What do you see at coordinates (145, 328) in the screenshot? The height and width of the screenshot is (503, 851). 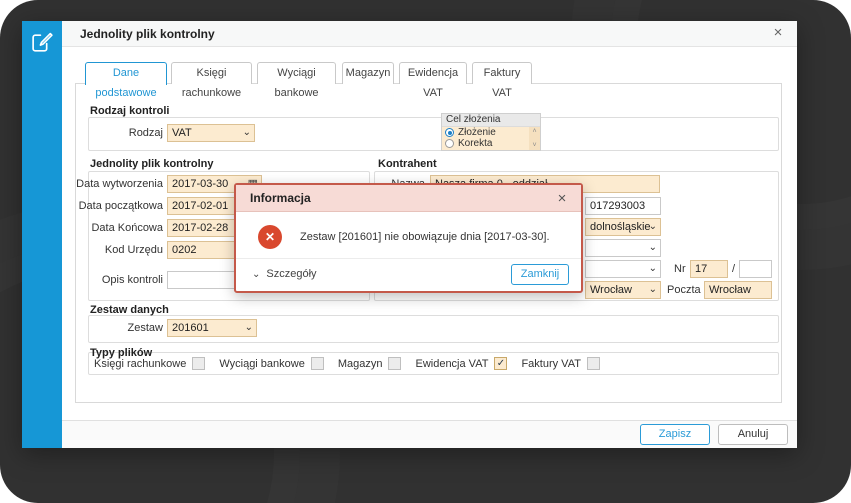 I see `zestaw-label: Zestaw` at bounding box center [145, 328].